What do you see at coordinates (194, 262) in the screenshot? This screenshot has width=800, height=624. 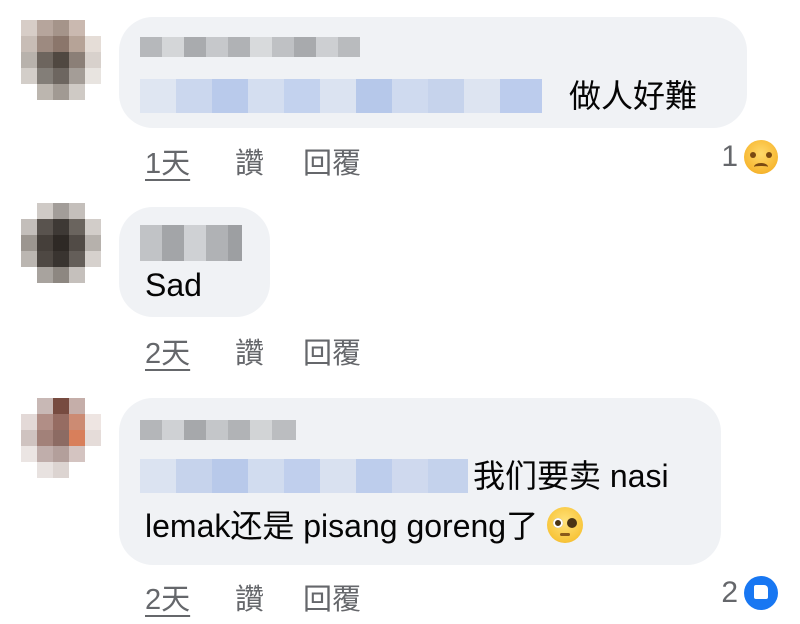 I see `comment-bubble: Sad` at bounding box center [194, 262].